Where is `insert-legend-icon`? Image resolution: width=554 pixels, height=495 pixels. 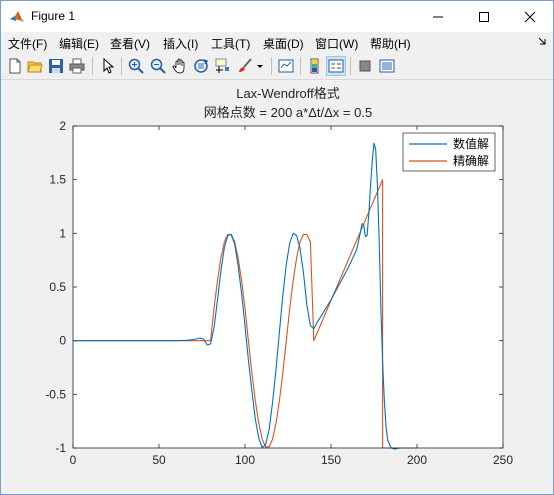 insert-legend-icon is located at coordinates (336, 66).